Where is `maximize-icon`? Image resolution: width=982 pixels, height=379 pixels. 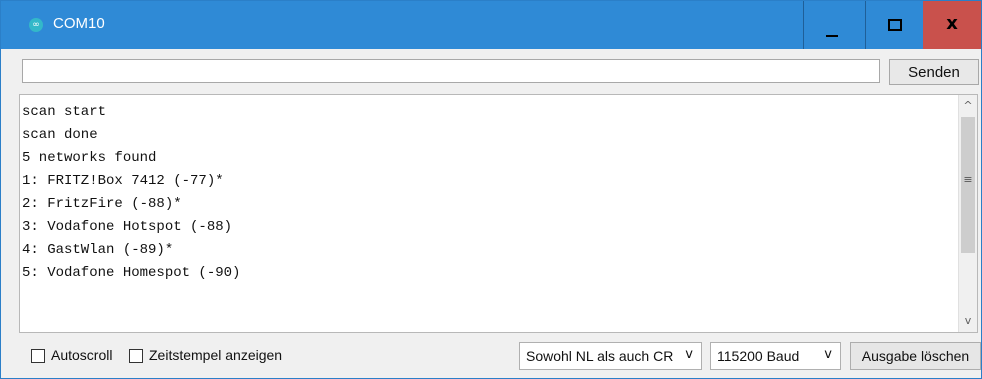 maximize-icon is located at coordinates (895, 25).